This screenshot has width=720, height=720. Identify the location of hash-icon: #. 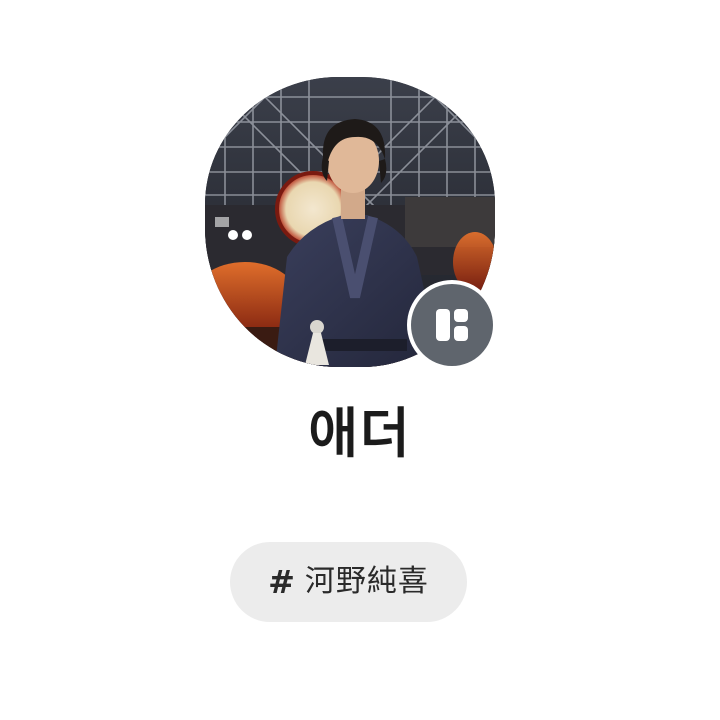
(281, 582).